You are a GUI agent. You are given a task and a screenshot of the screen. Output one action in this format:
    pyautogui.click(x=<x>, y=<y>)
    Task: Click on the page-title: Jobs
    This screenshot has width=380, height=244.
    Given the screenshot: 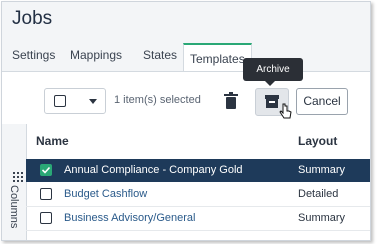 What is the action you would take?
    pyautogui.click(x=32, y=18)
    